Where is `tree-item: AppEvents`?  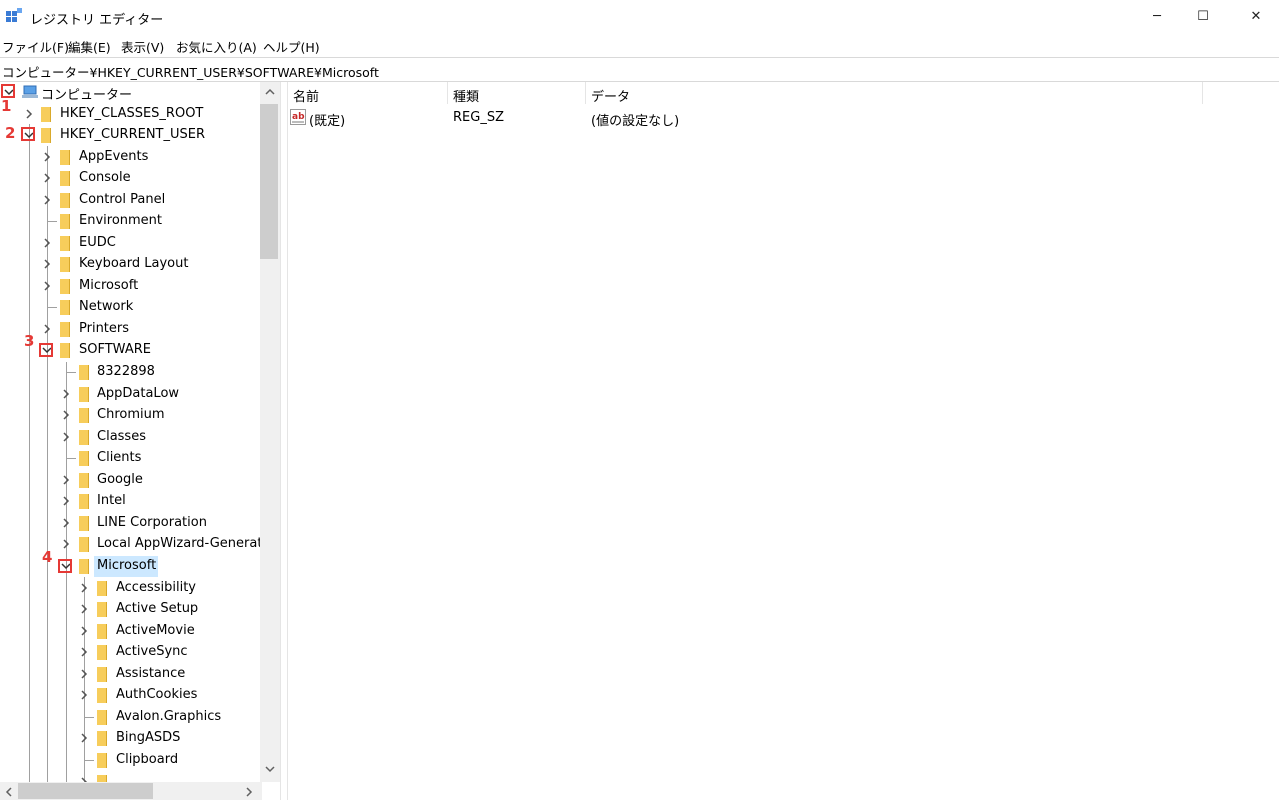
tree-item: AppEvents is located at coordinates (130, 157).